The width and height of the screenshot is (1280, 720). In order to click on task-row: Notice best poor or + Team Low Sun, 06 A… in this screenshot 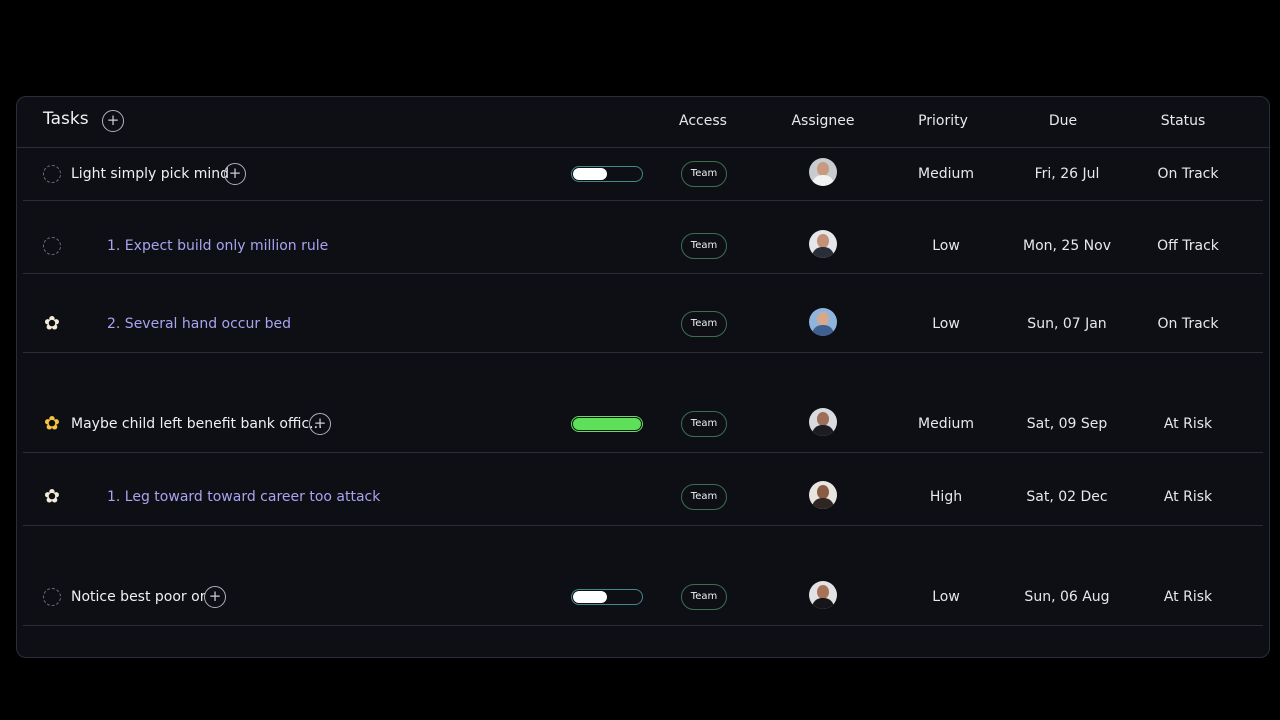, I will do `click(643, 576)`.